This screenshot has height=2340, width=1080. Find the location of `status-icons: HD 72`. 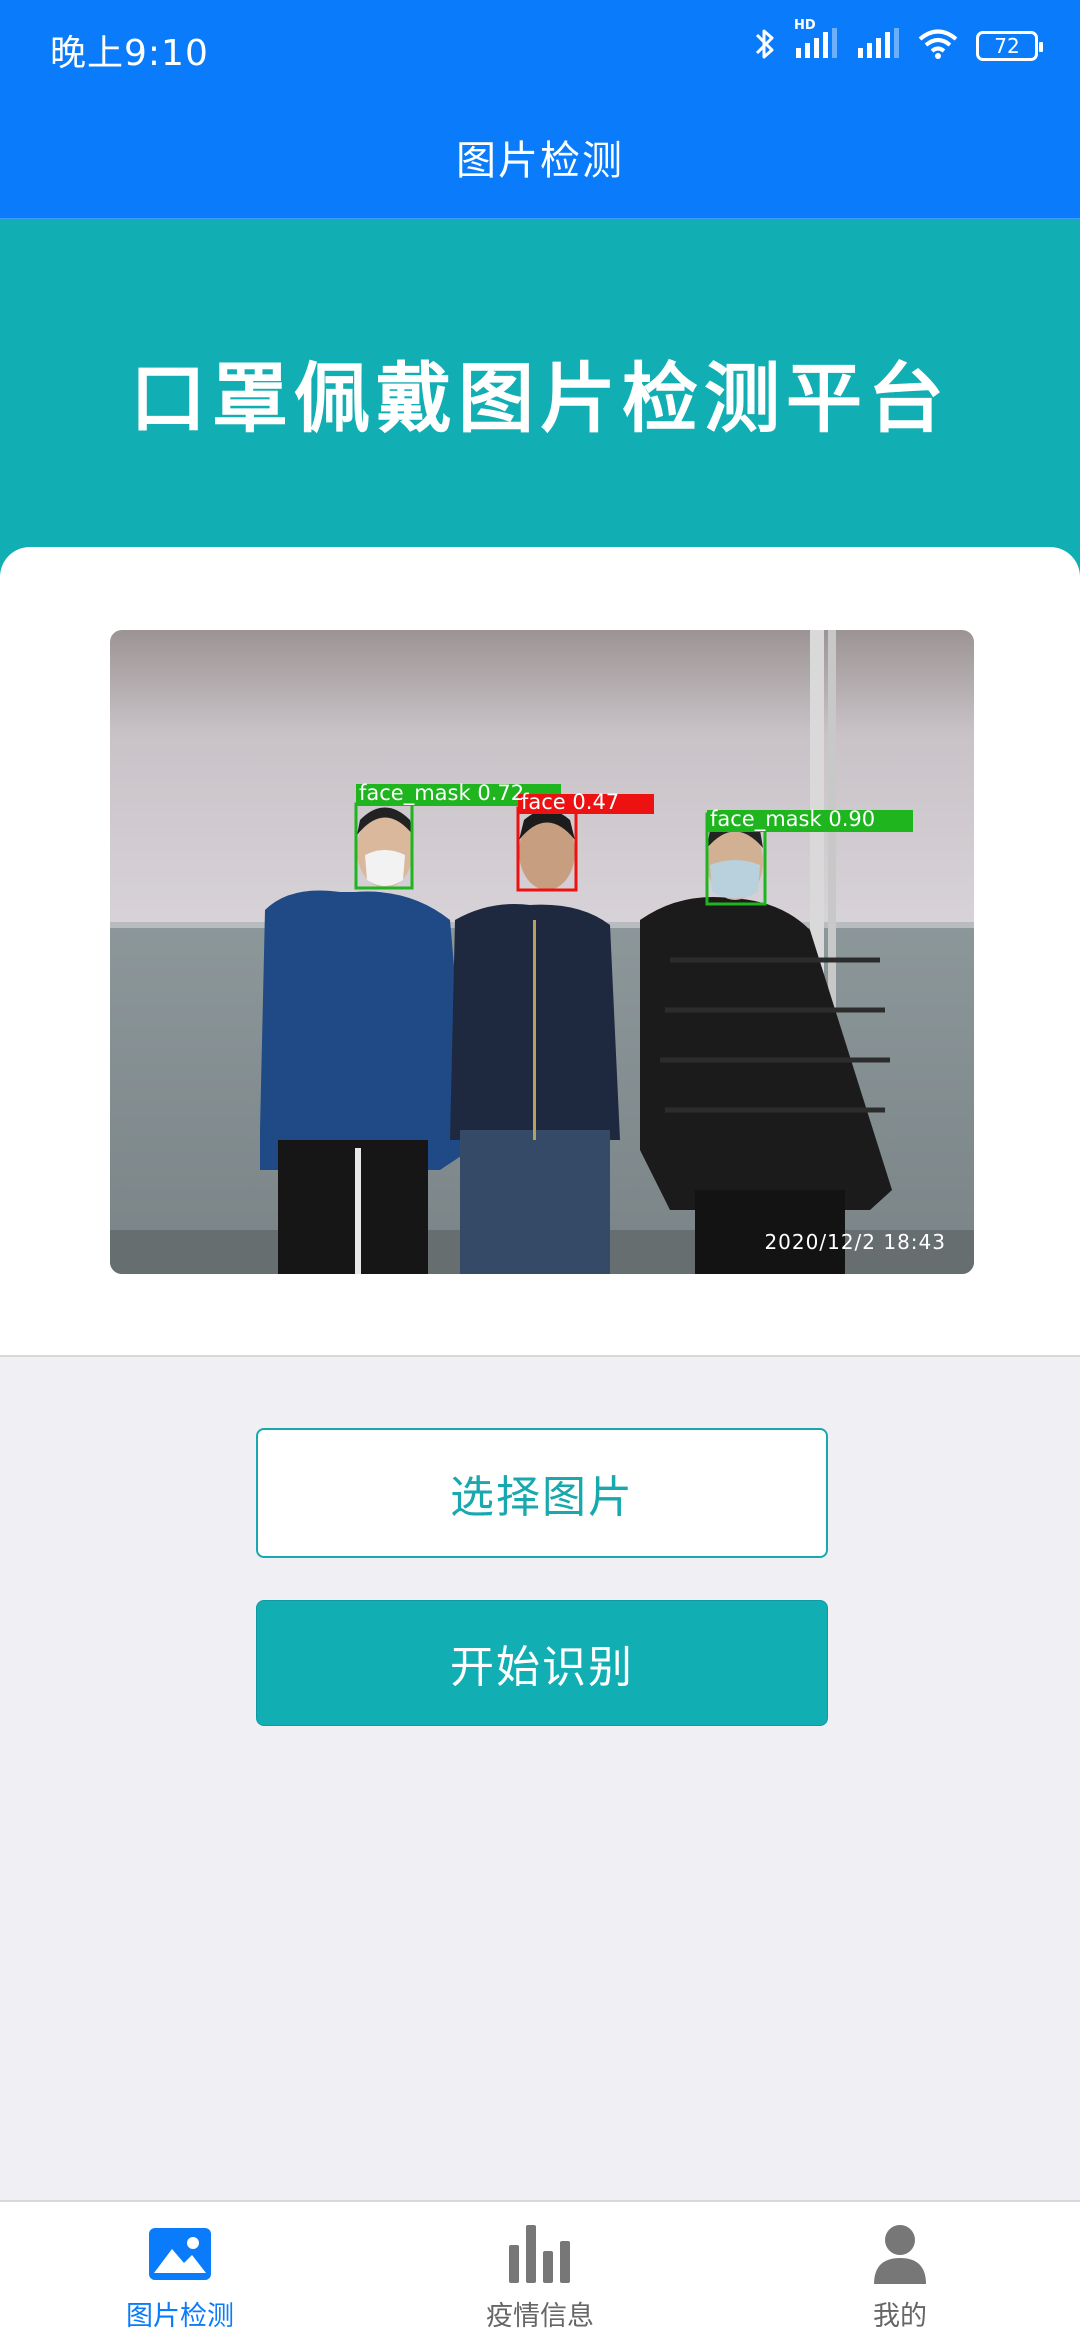

status-icons: HD 72 is located at coordinates (898, 42).